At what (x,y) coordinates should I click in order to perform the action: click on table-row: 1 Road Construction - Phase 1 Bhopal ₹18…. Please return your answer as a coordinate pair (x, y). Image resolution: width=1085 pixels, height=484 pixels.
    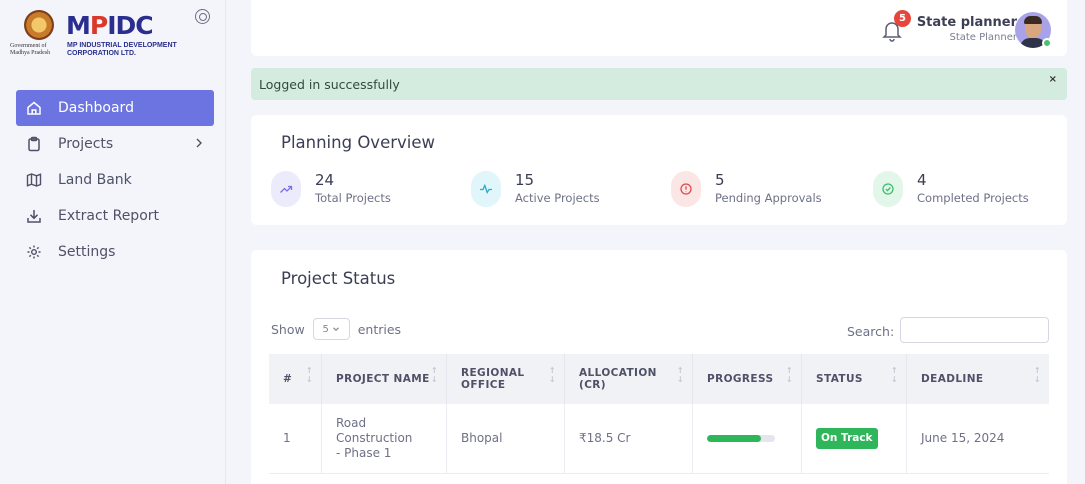
    Looking at the image, I should click on (659, 439).